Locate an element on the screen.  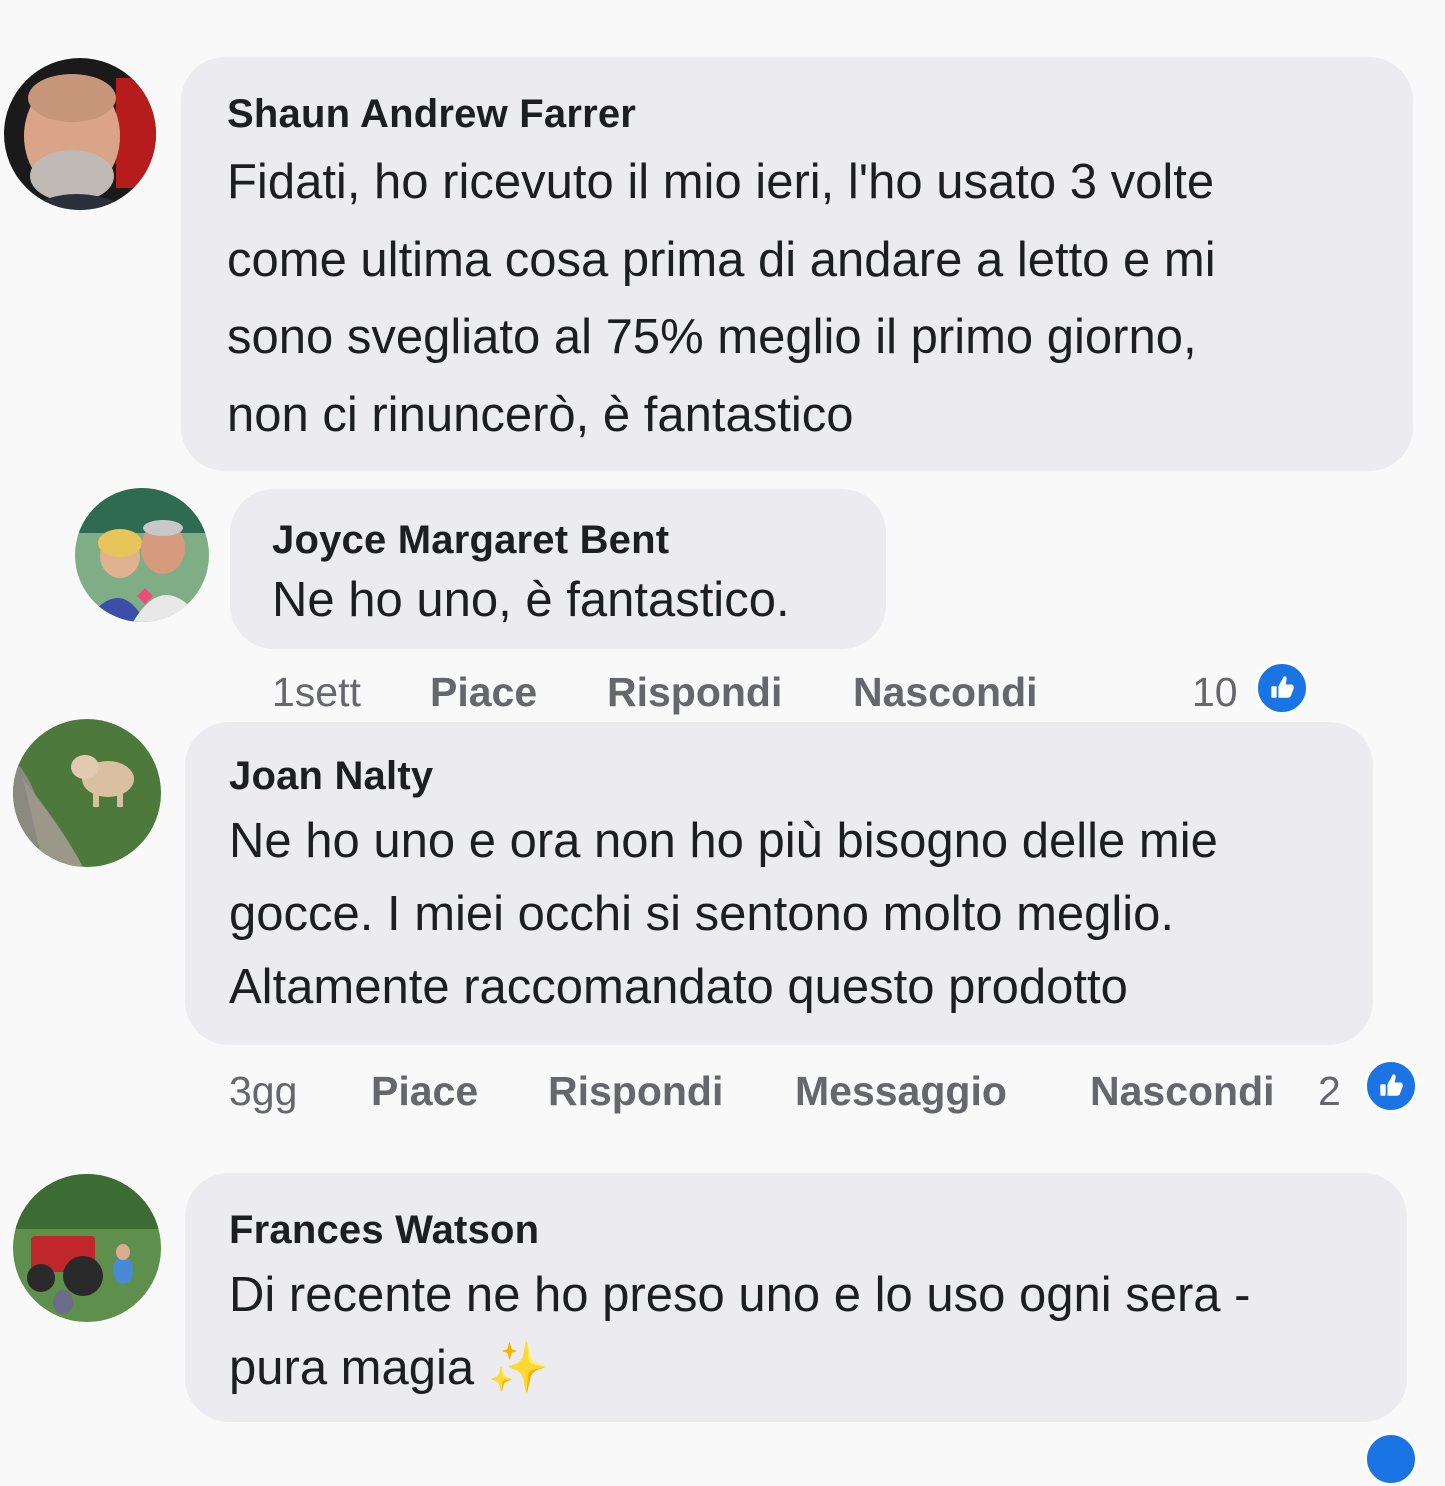
comment-author: Joan Nalty is located at coordinates (331, 776).